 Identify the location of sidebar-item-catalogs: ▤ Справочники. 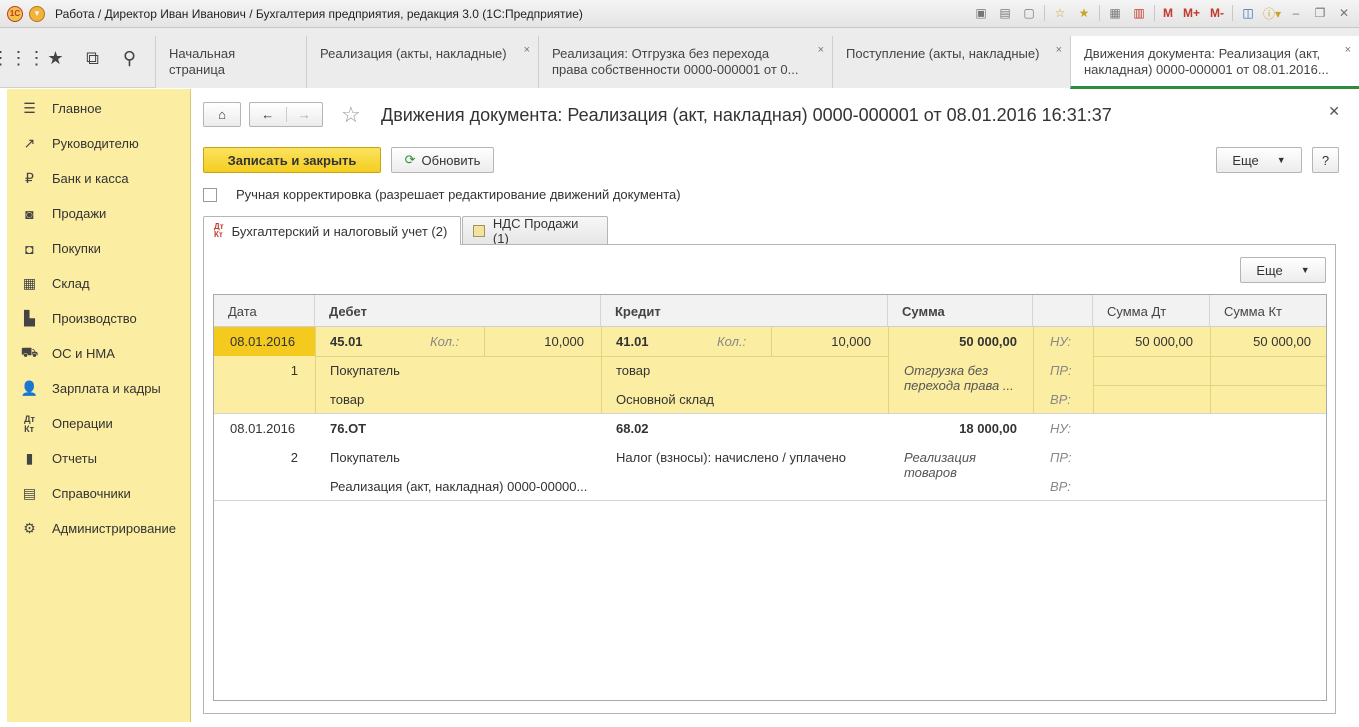
(99, 493).